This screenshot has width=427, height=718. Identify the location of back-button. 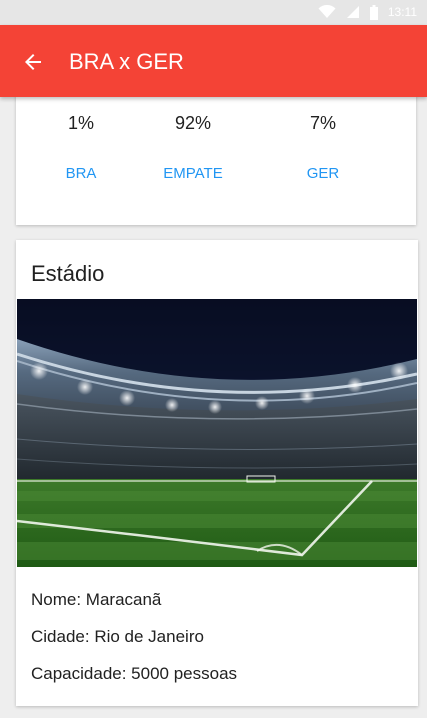
(33, 62).